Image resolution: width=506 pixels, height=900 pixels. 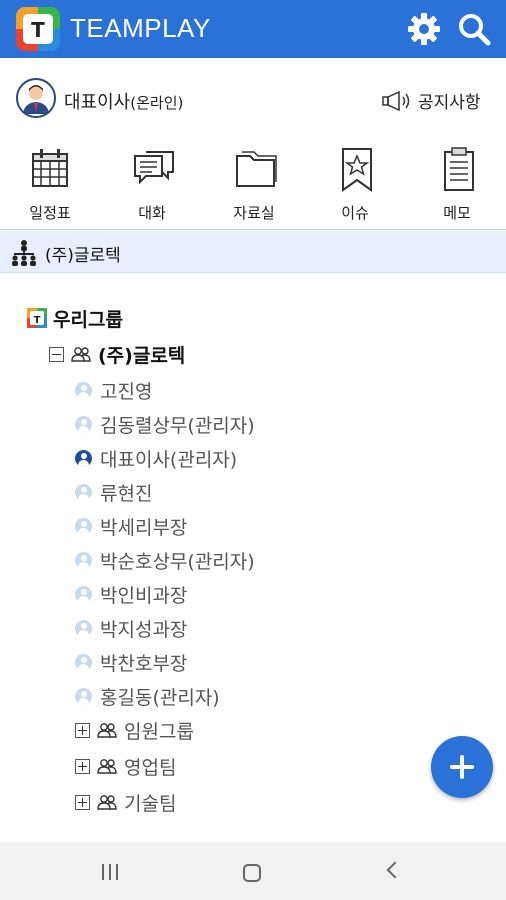 I want to click on subgroup-name: 기술팀, so click(x=150, y=803).